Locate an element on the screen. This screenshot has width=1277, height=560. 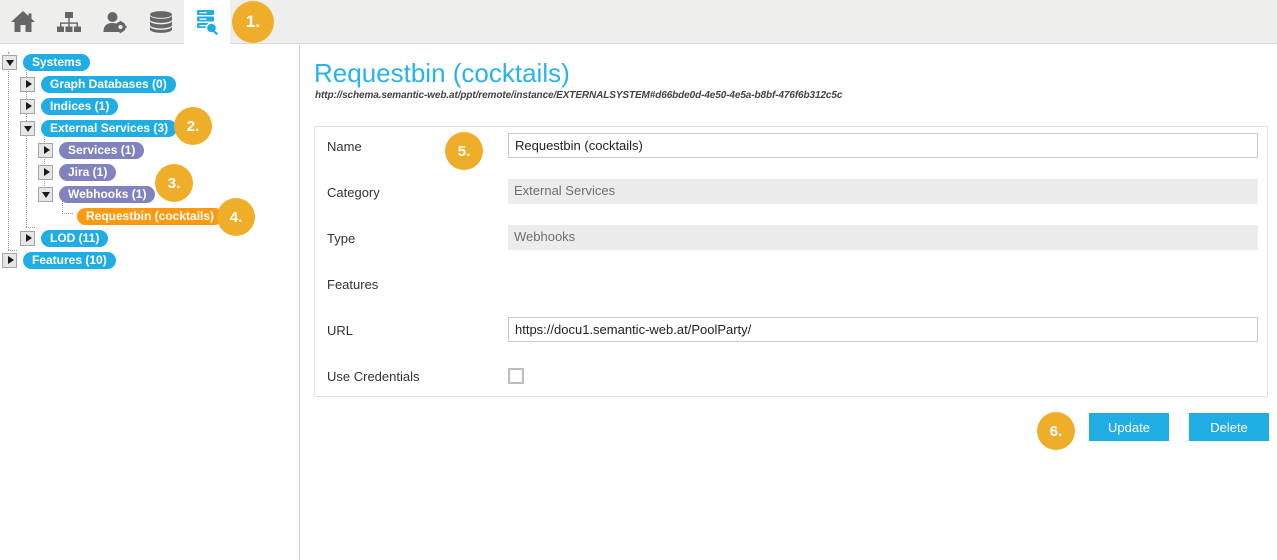
type-value: Webhooks is located at coordinates (883, 237).